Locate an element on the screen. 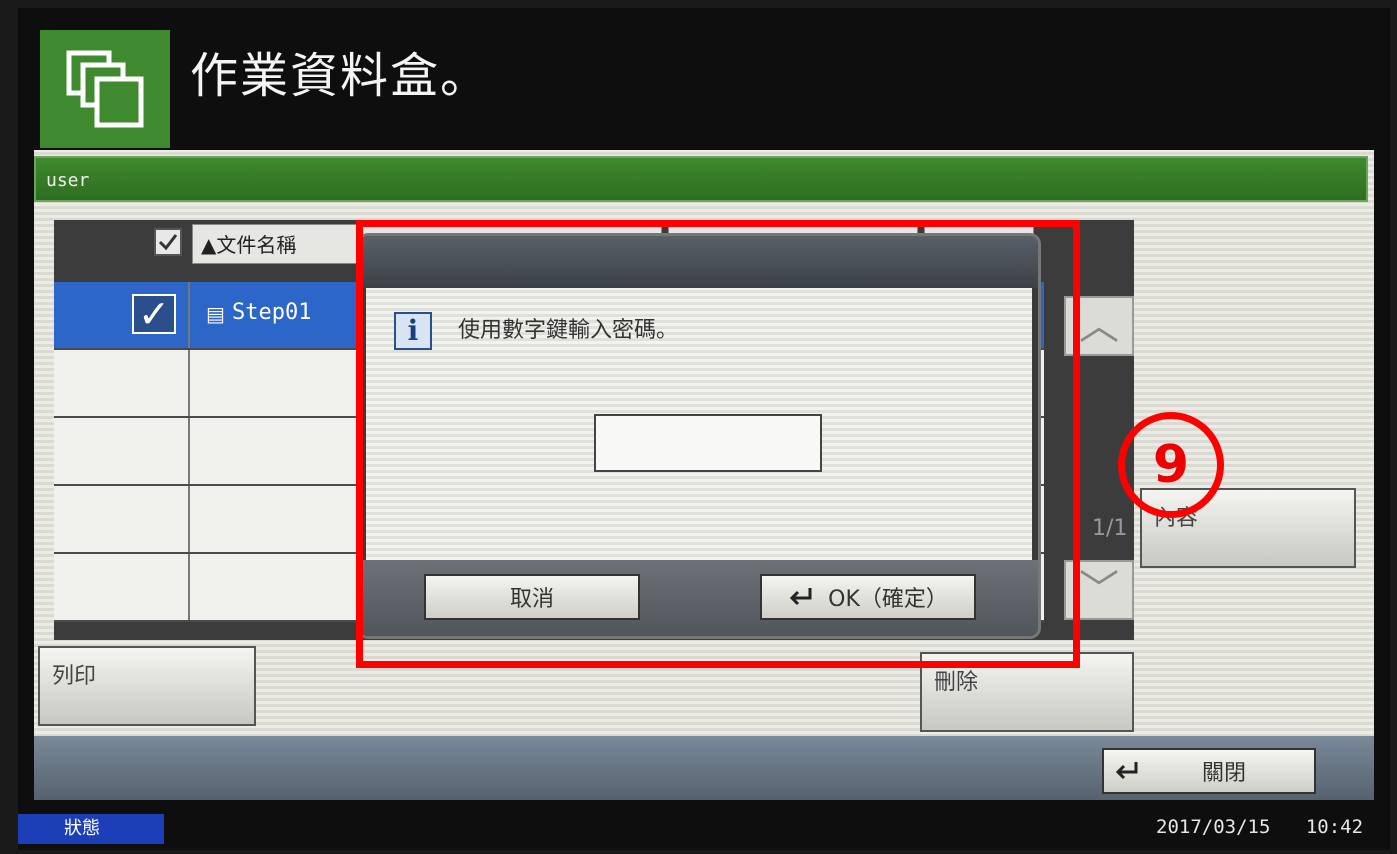 The image size is (1397, 854). row-checkbox: ✓ is located at coordinates (154, 314).